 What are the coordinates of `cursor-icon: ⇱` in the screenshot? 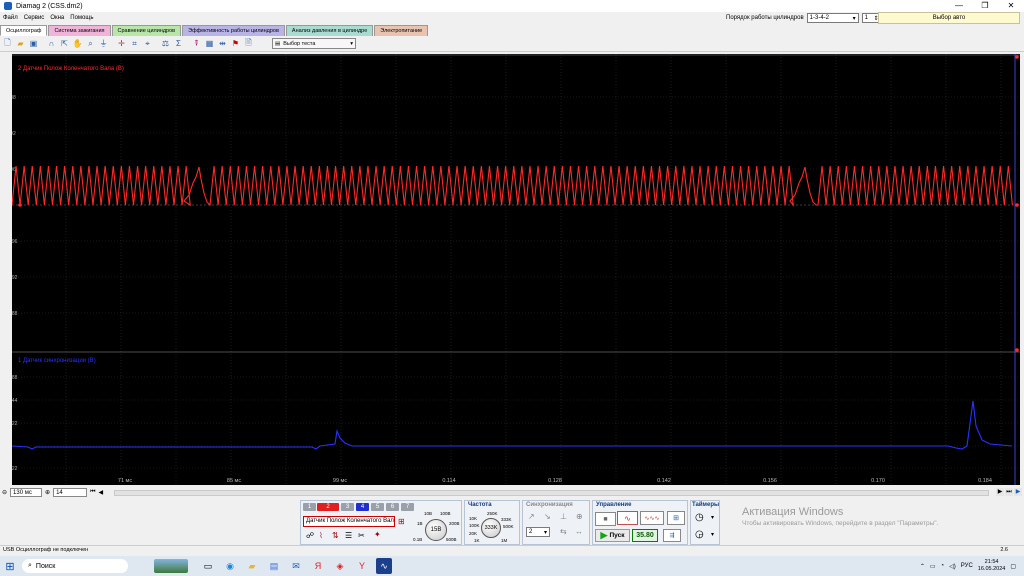 It's located at (64, 43).